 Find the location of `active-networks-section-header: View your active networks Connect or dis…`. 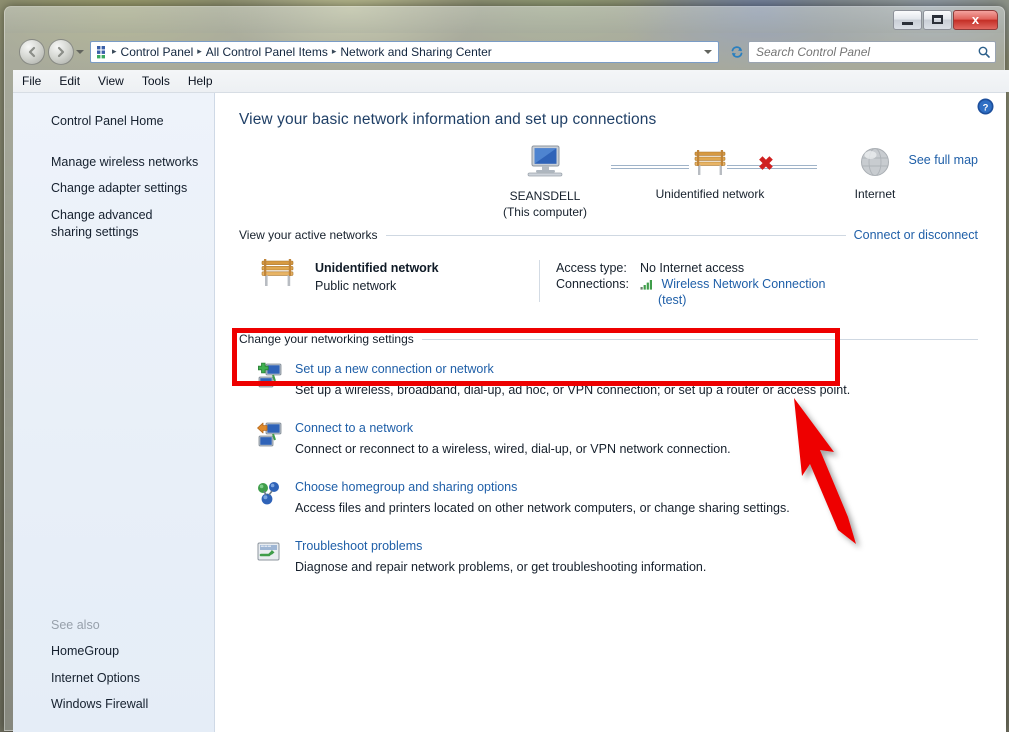

active-networks-section-header: View your active networks Connect or dis… is located at coordinates (610, 235).